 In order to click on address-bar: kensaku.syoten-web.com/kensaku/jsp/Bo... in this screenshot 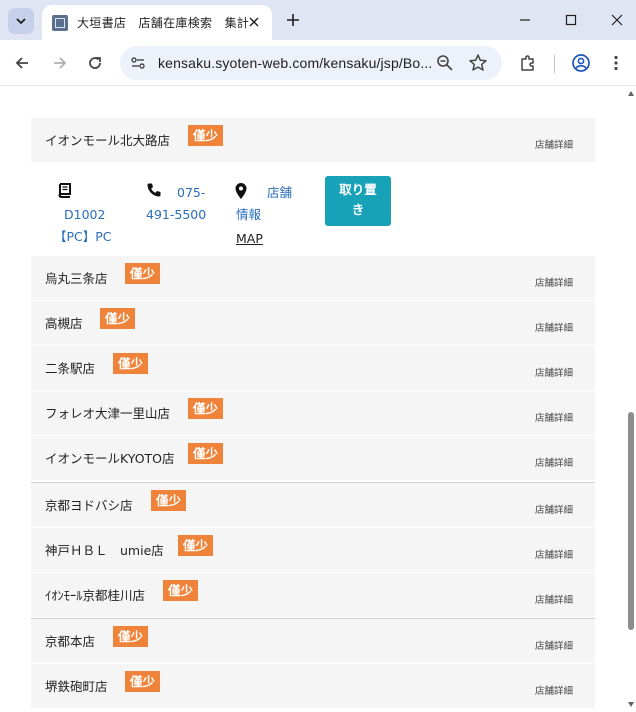, I will do `click(311, 63)`.